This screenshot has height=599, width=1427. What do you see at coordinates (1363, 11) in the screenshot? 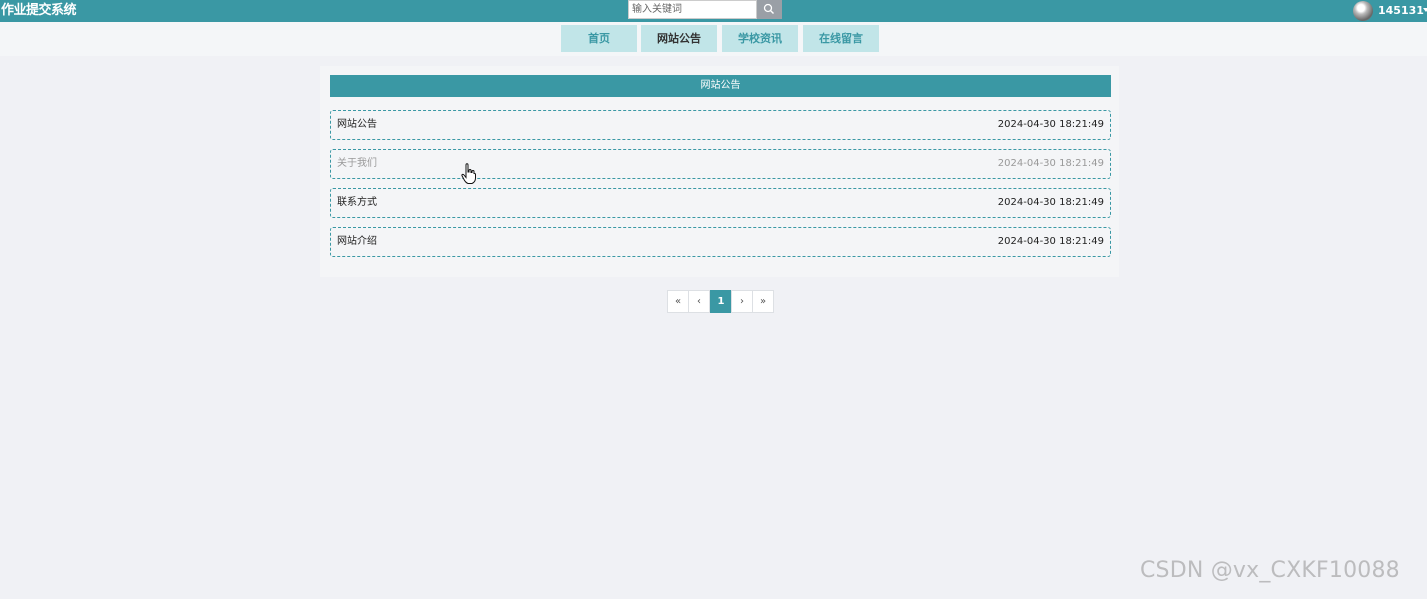
I see `avatar` at bounding box center [1363, 11].